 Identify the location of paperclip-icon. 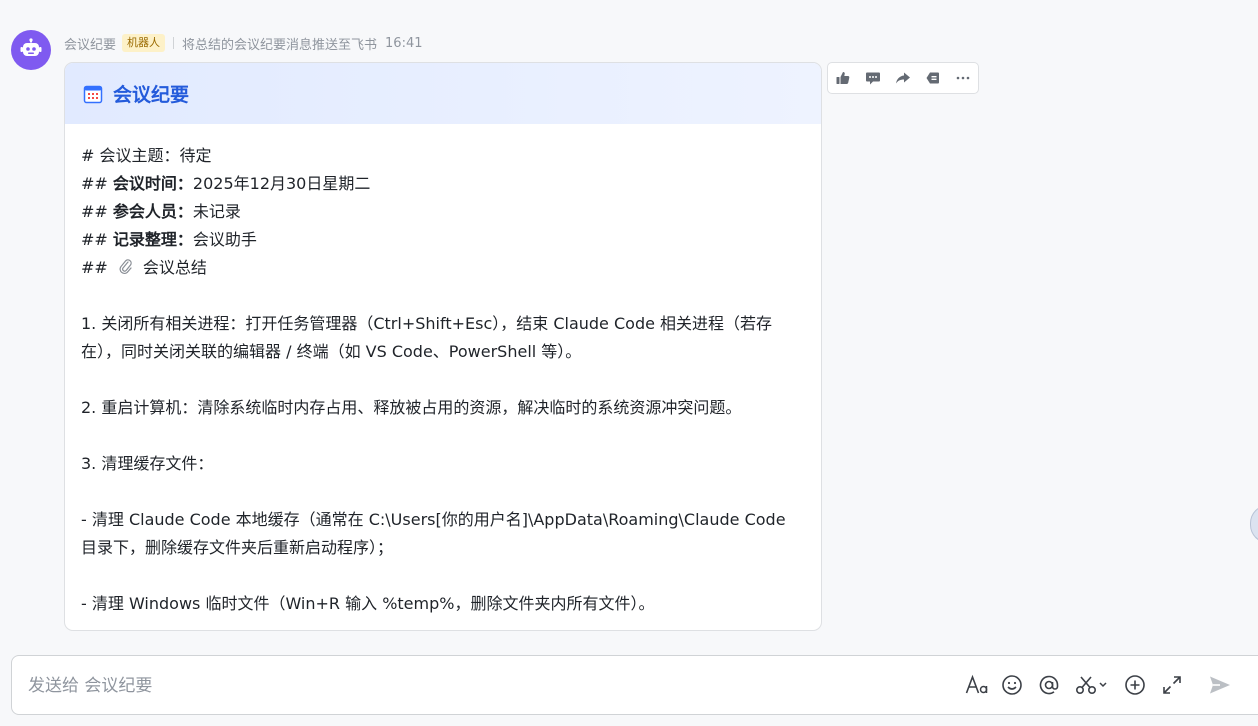
(125, 267).